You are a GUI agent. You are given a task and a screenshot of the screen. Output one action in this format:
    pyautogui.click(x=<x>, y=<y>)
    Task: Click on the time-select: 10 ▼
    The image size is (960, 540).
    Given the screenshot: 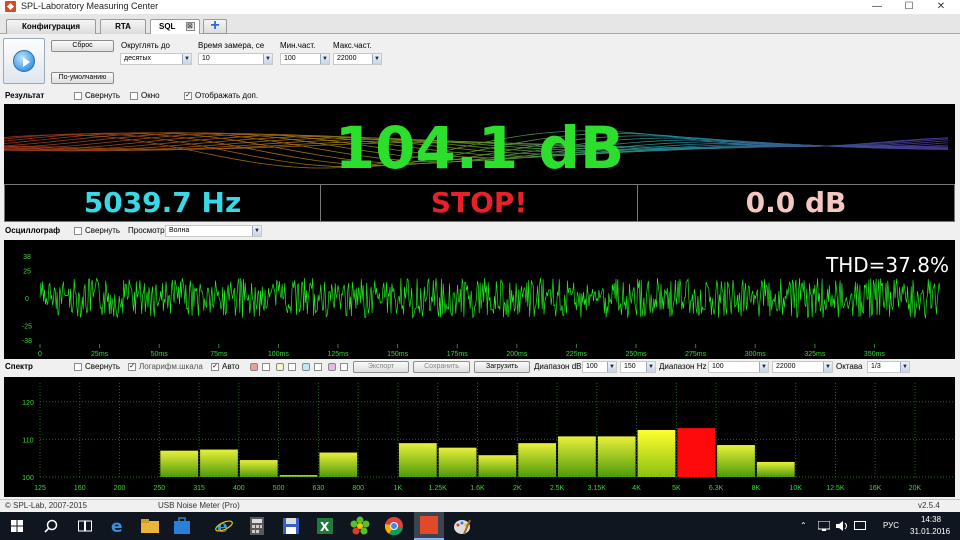 What is the action you would take?
    pyautogui.click(x=235, y=59)
    